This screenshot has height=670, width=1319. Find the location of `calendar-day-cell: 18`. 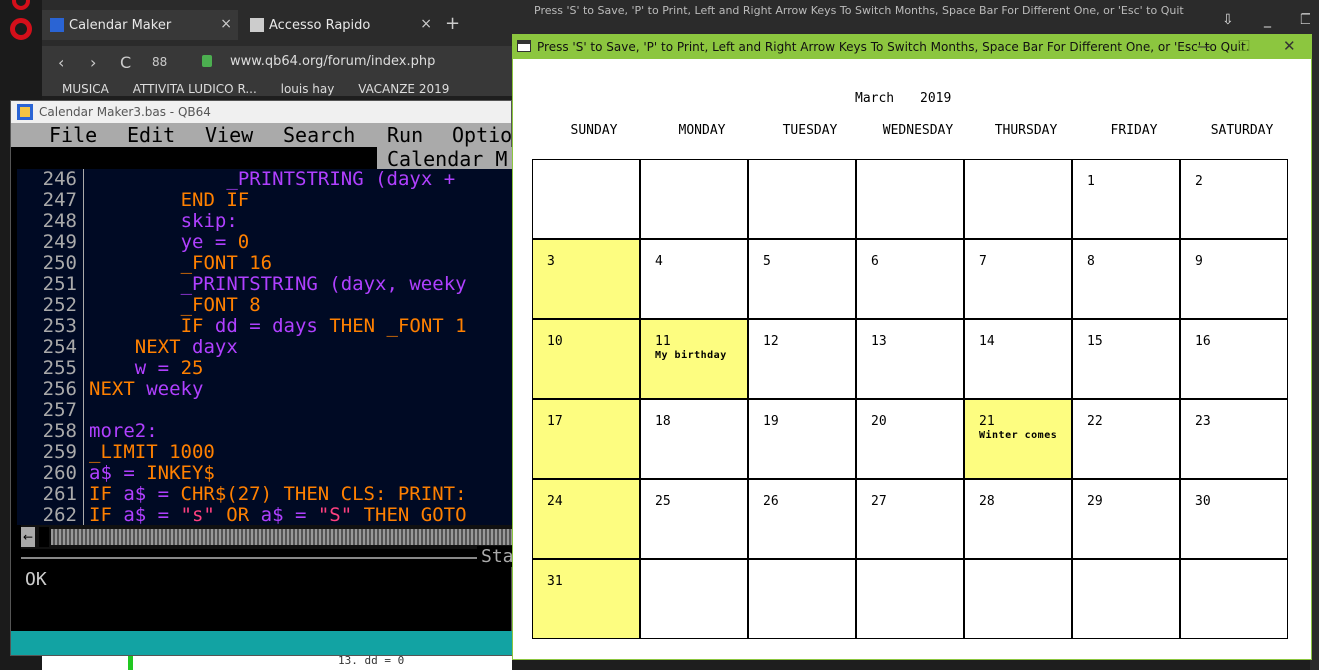

calendar-day-cell: 18 is located at coordinates (694, 439).